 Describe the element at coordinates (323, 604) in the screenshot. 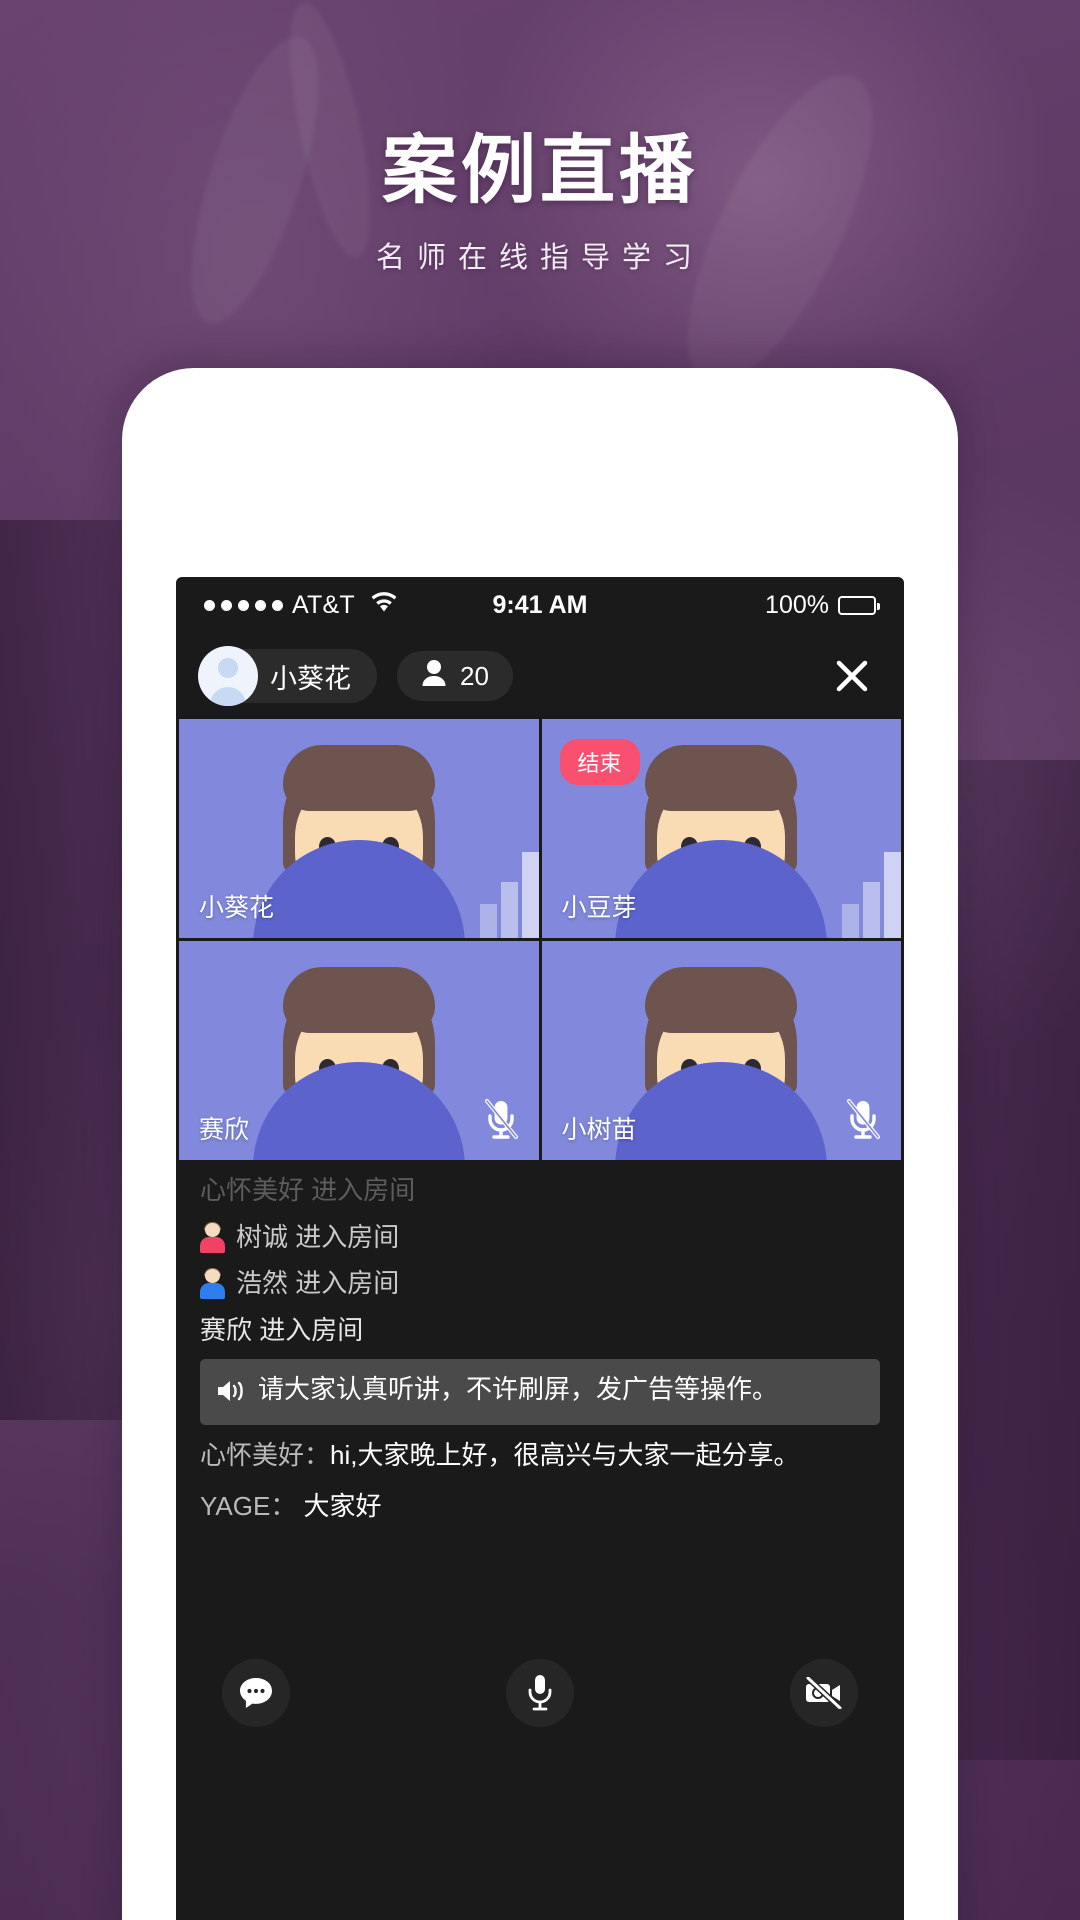

I see `carrier-label: AT&T` at that location.